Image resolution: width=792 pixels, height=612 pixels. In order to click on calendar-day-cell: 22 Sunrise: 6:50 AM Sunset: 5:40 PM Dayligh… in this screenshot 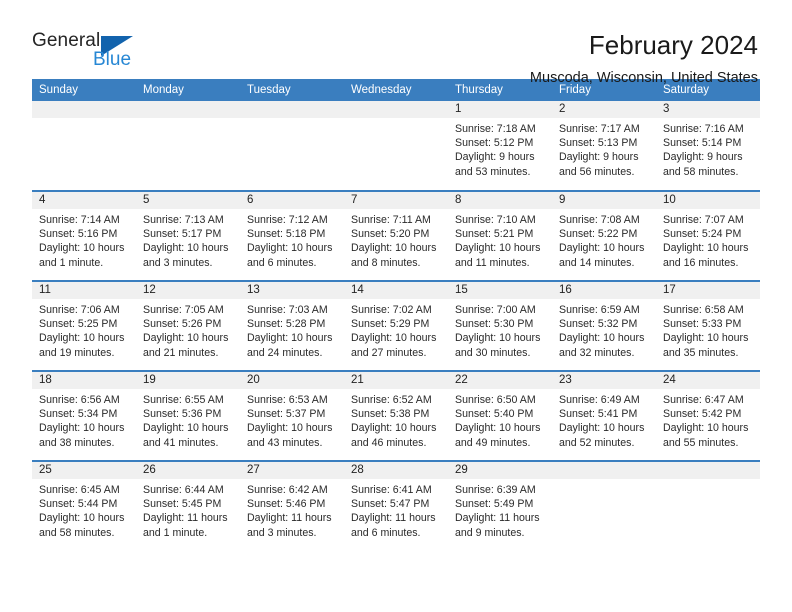, I will do `click(500, 415)`.